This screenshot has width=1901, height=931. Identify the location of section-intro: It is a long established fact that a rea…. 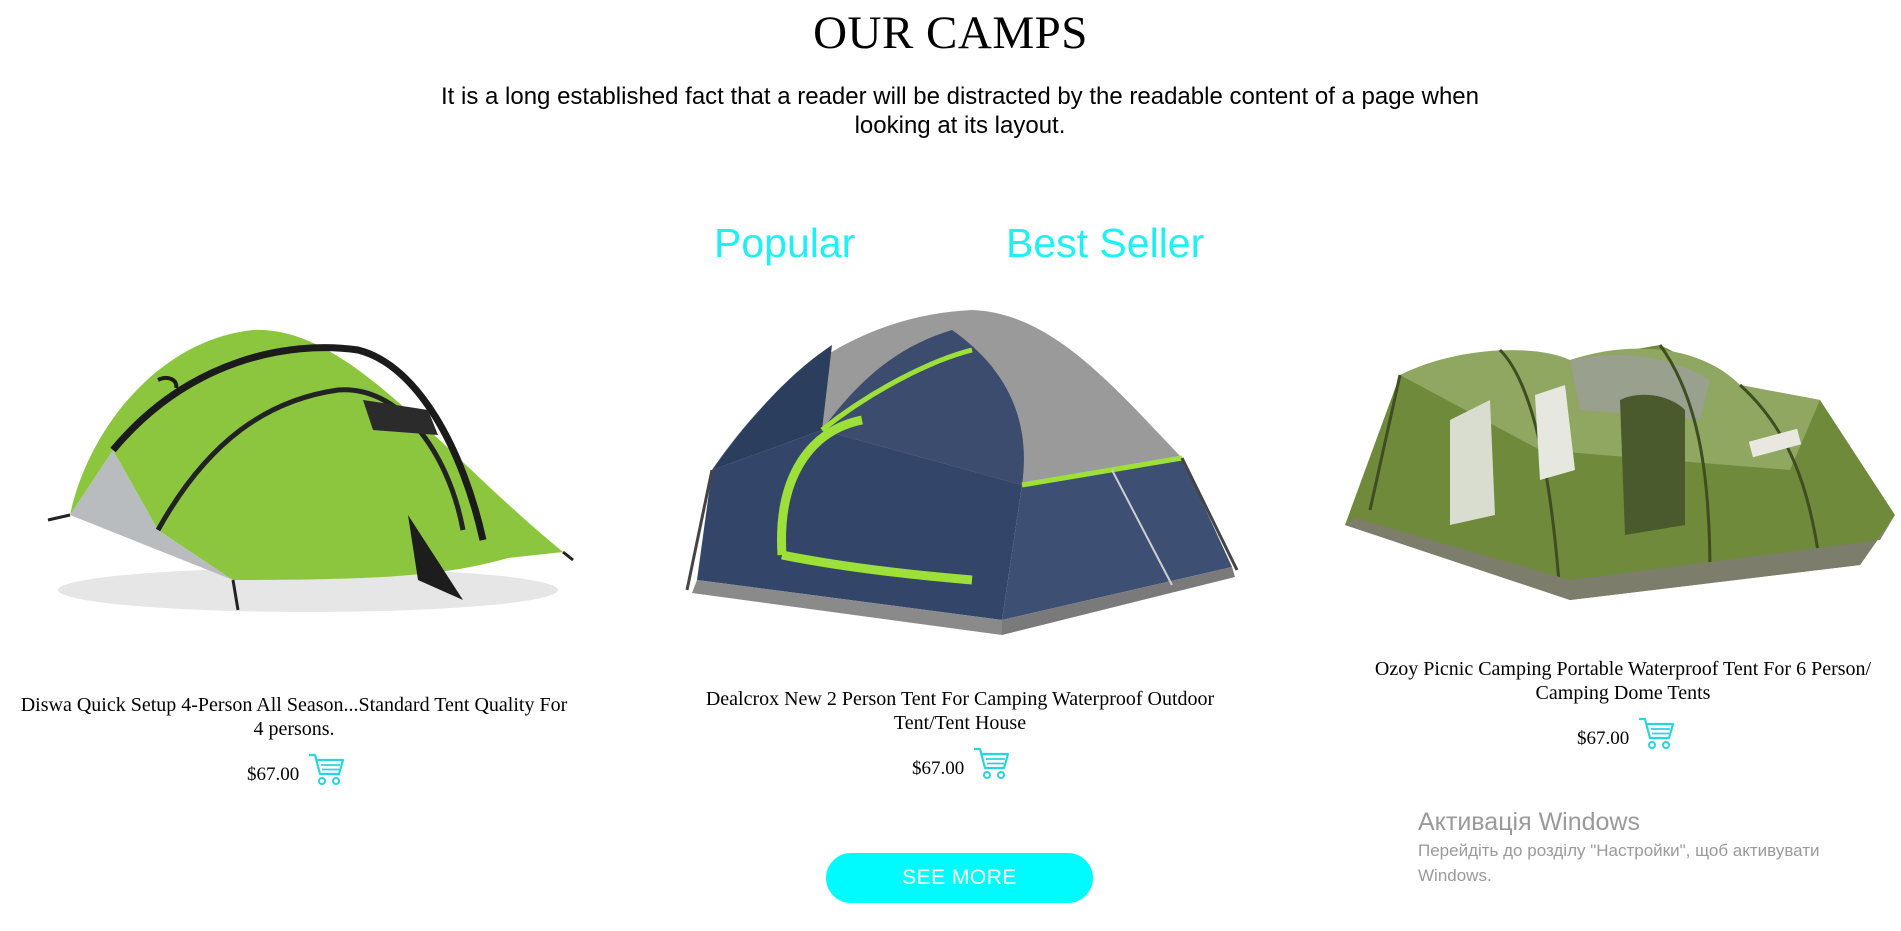
(960, 111).